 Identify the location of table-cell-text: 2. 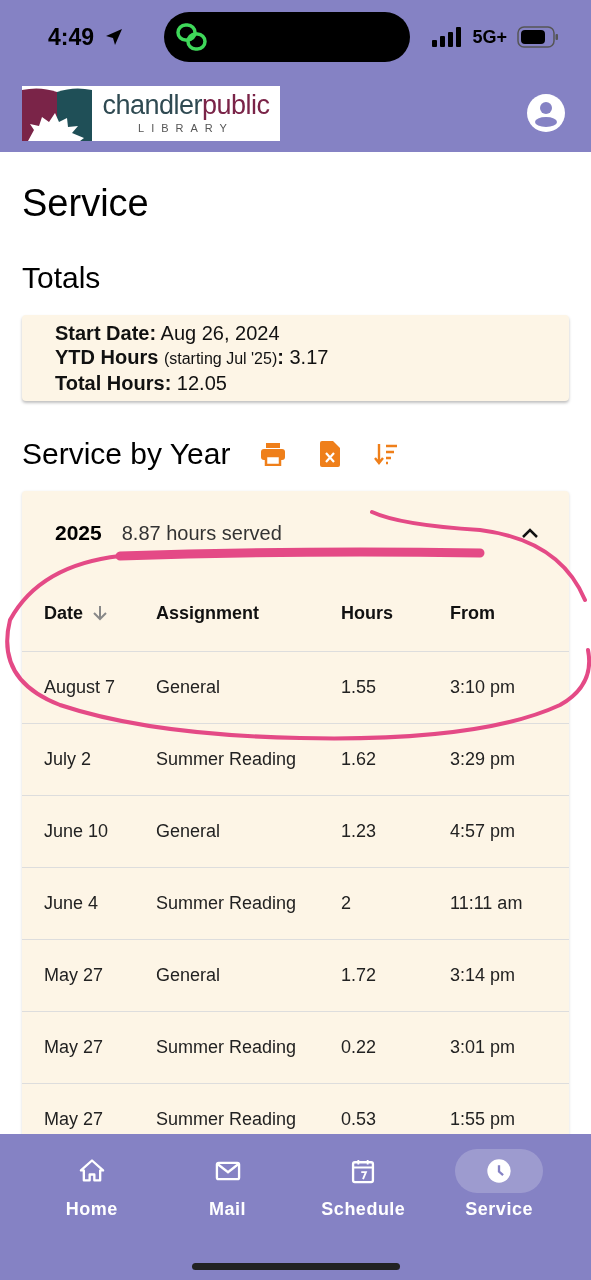
(346, 903).